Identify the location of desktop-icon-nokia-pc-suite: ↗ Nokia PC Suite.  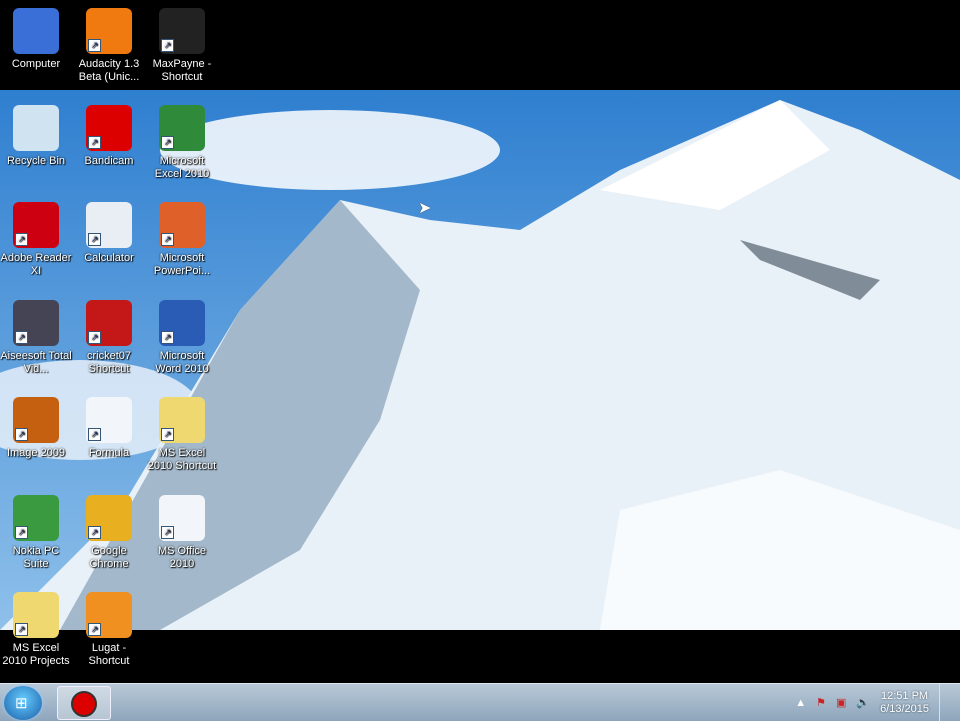
(36, 533).